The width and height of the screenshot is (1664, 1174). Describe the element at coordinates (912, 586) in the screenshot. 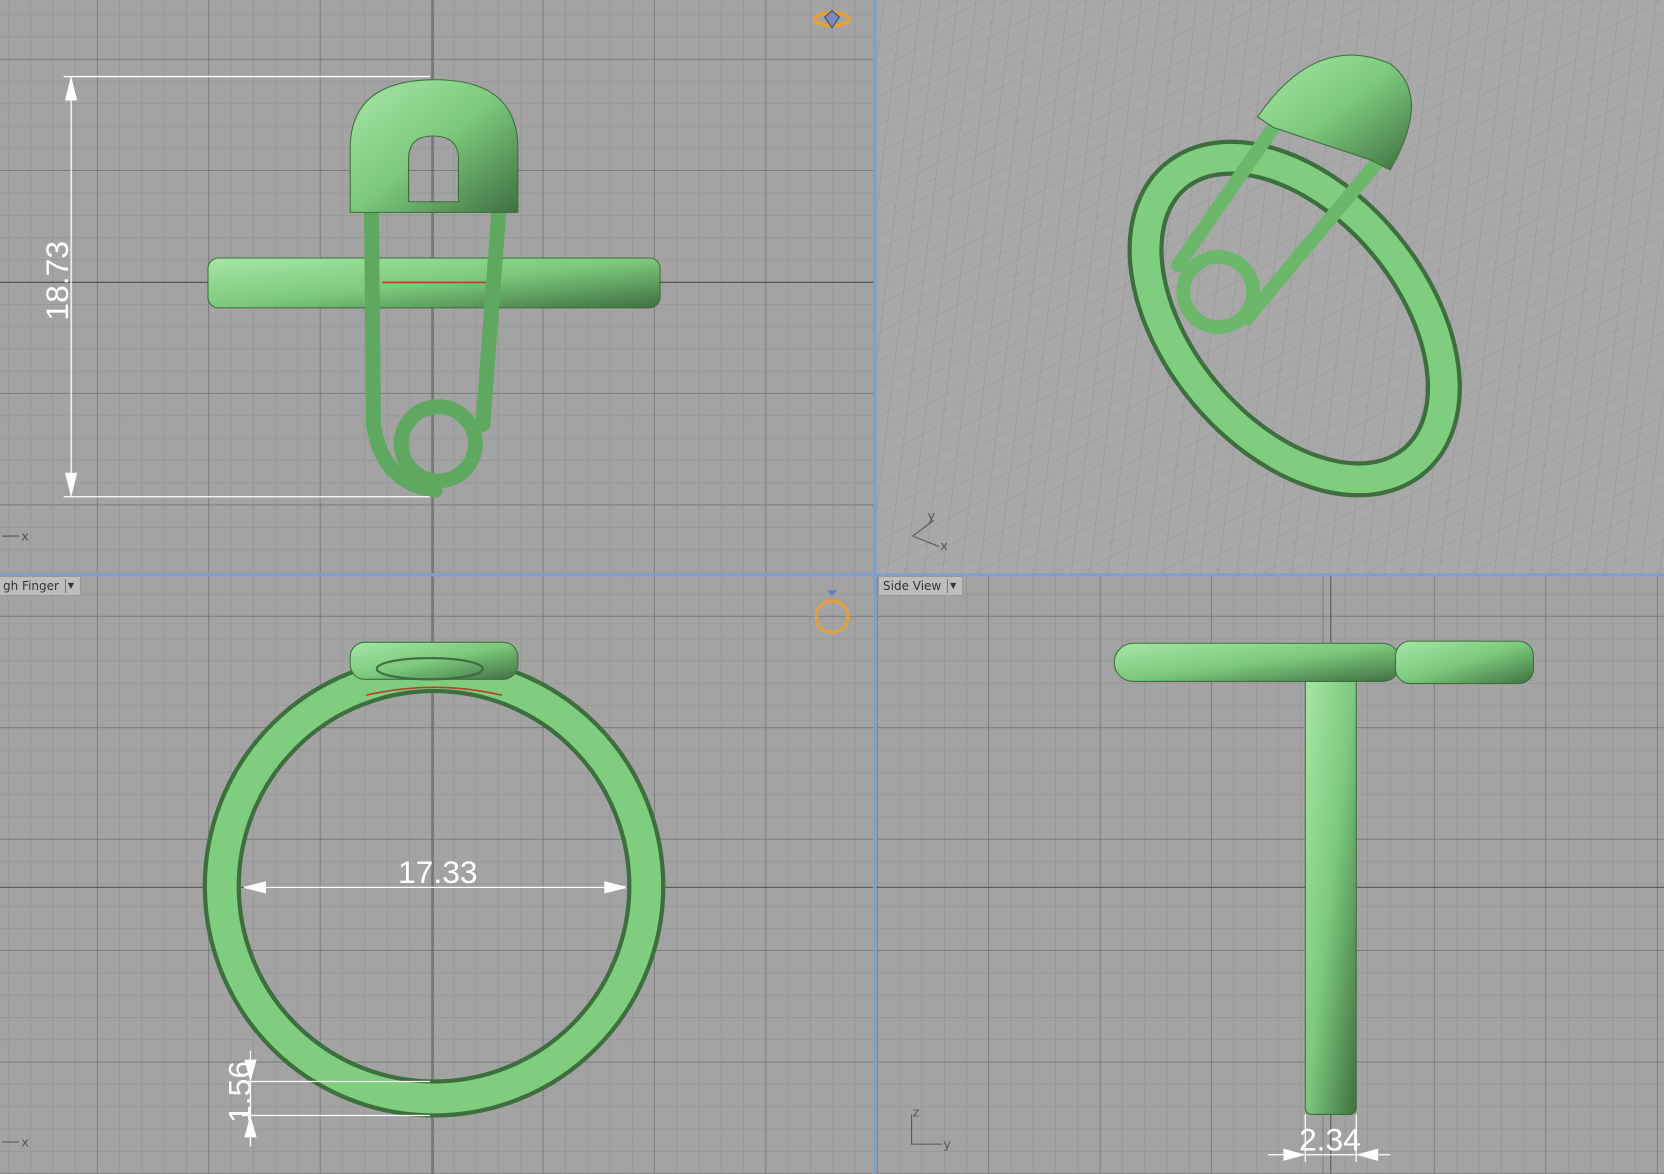

I see `side-viewport-title: Side View` at that location.